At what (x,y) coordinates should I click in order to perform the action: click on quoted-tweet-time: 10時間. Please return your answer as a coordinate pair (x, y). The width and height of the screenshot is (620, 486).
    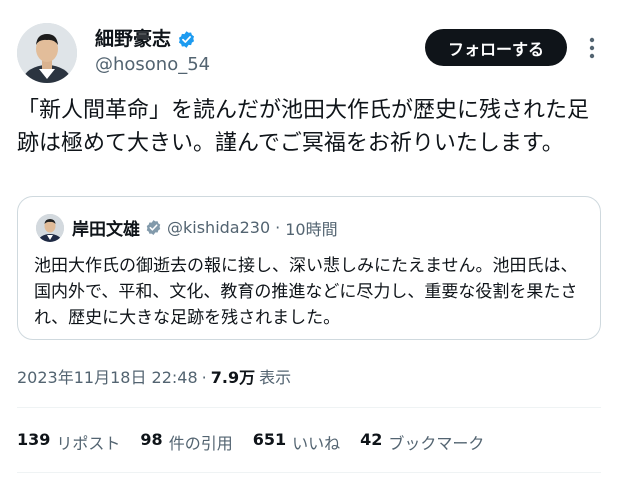
    Looking at the image, I should click on (311, 229).